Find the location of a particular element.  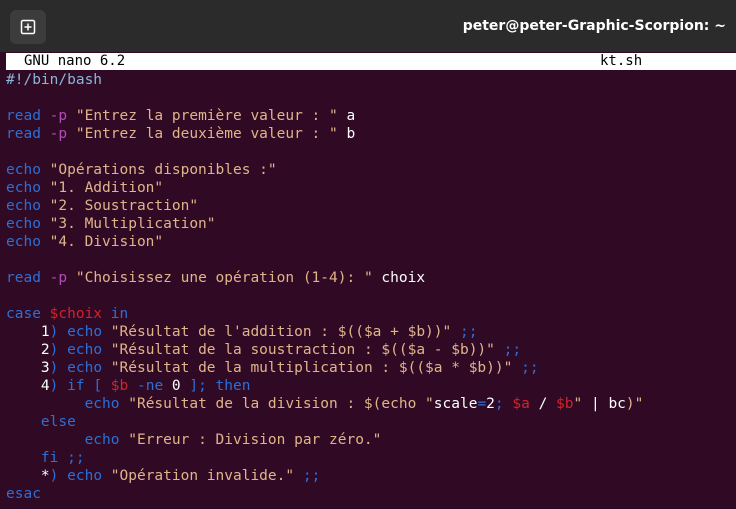

code-token: fi ;; is located at coordinates (45, 458).